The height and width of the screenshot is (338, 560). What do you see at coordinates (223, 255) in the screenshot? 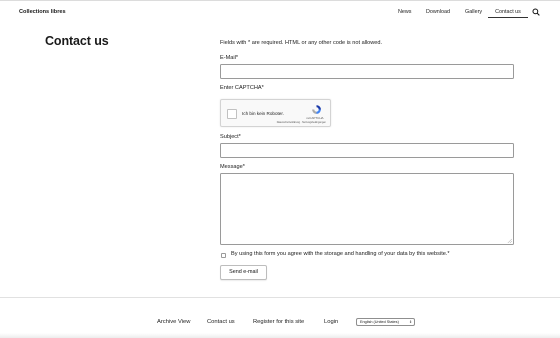
I see `consent-checkbox` at bounding box center [223, 255].